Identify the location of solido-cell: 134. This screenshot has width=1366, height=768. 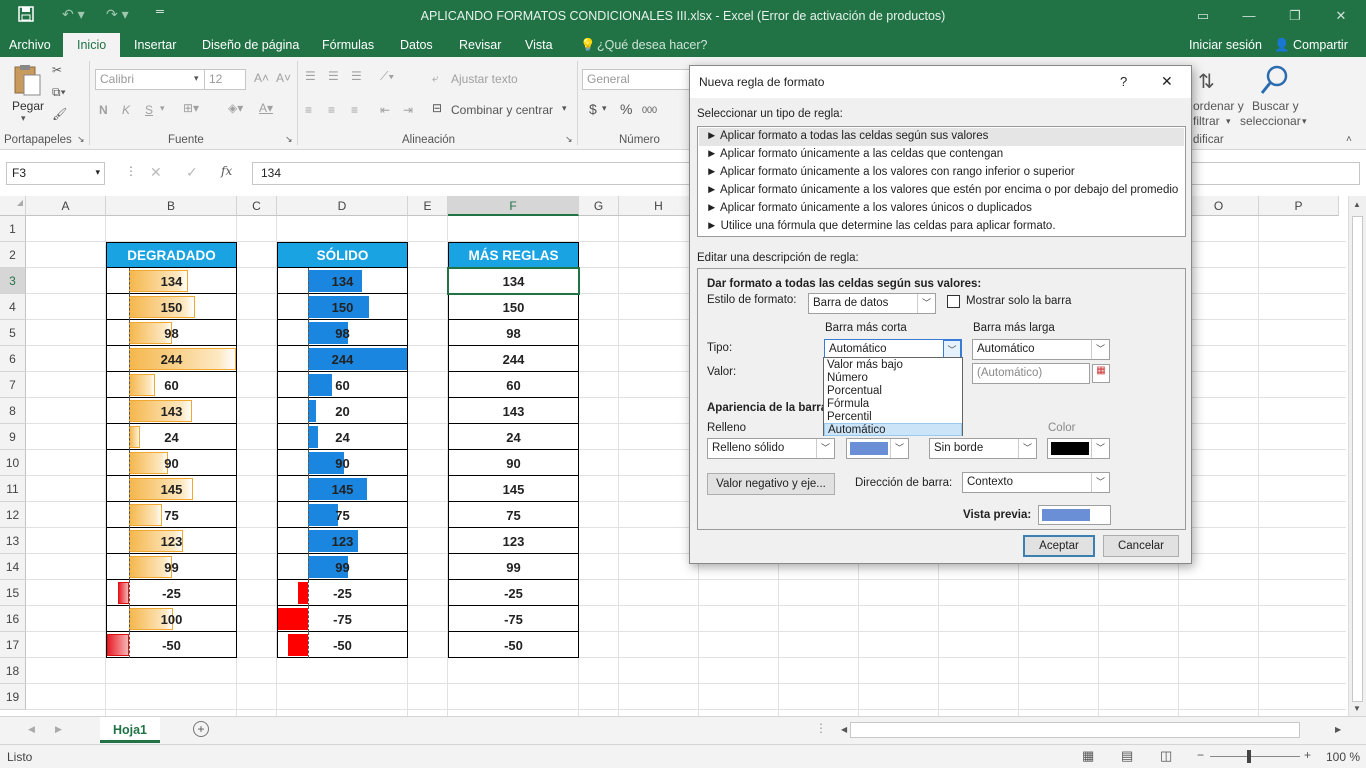
(342, 281).